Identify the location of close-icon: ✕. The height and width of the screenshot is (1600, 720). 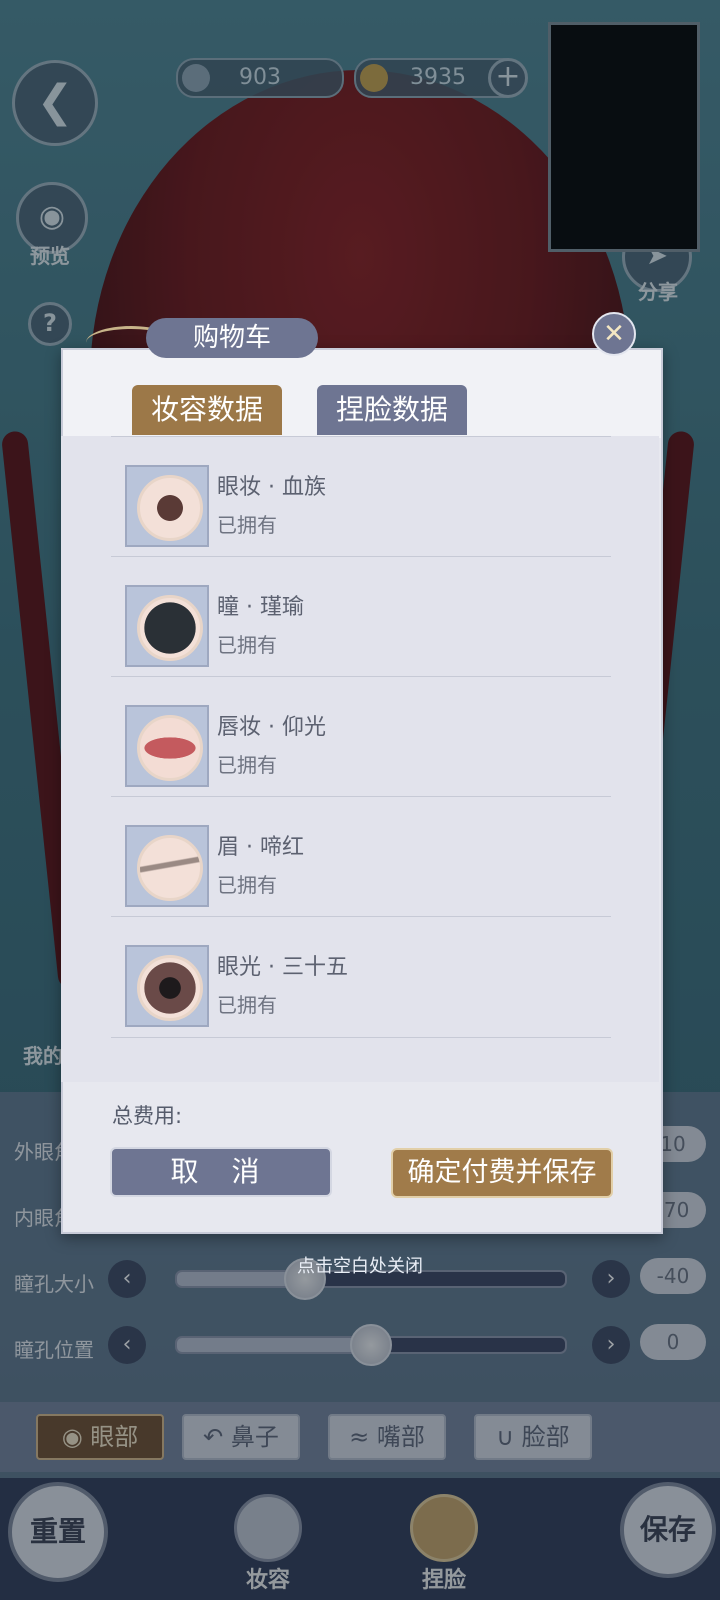
(614, 334).